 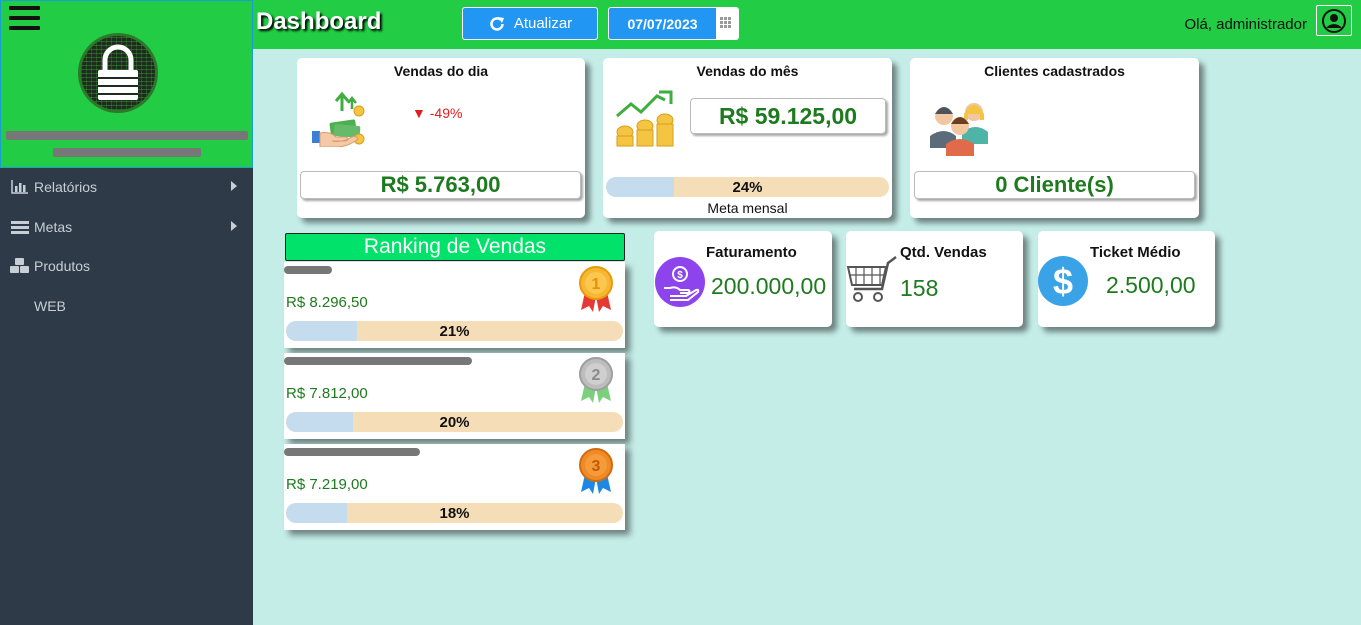 I want to click on date-value: 07/07/2023, so click(x=662, y=23).